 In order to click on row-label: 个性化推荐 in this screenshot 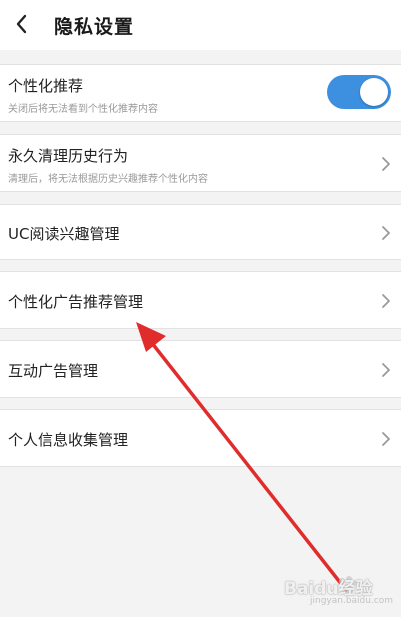, I will do `click(46, 86)`.